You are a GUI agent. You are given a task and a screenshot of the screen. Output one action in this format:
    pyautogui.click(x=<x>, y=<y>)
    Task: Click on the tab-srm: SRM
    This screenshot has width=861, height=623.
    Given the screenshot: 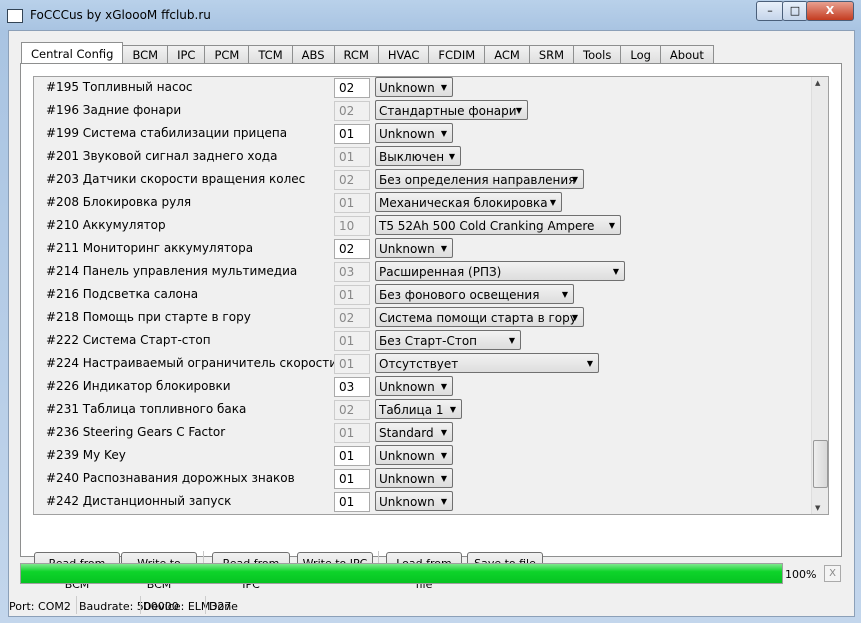 What is the action you would take?
    pyautogui.click(x=551, y=55)
    